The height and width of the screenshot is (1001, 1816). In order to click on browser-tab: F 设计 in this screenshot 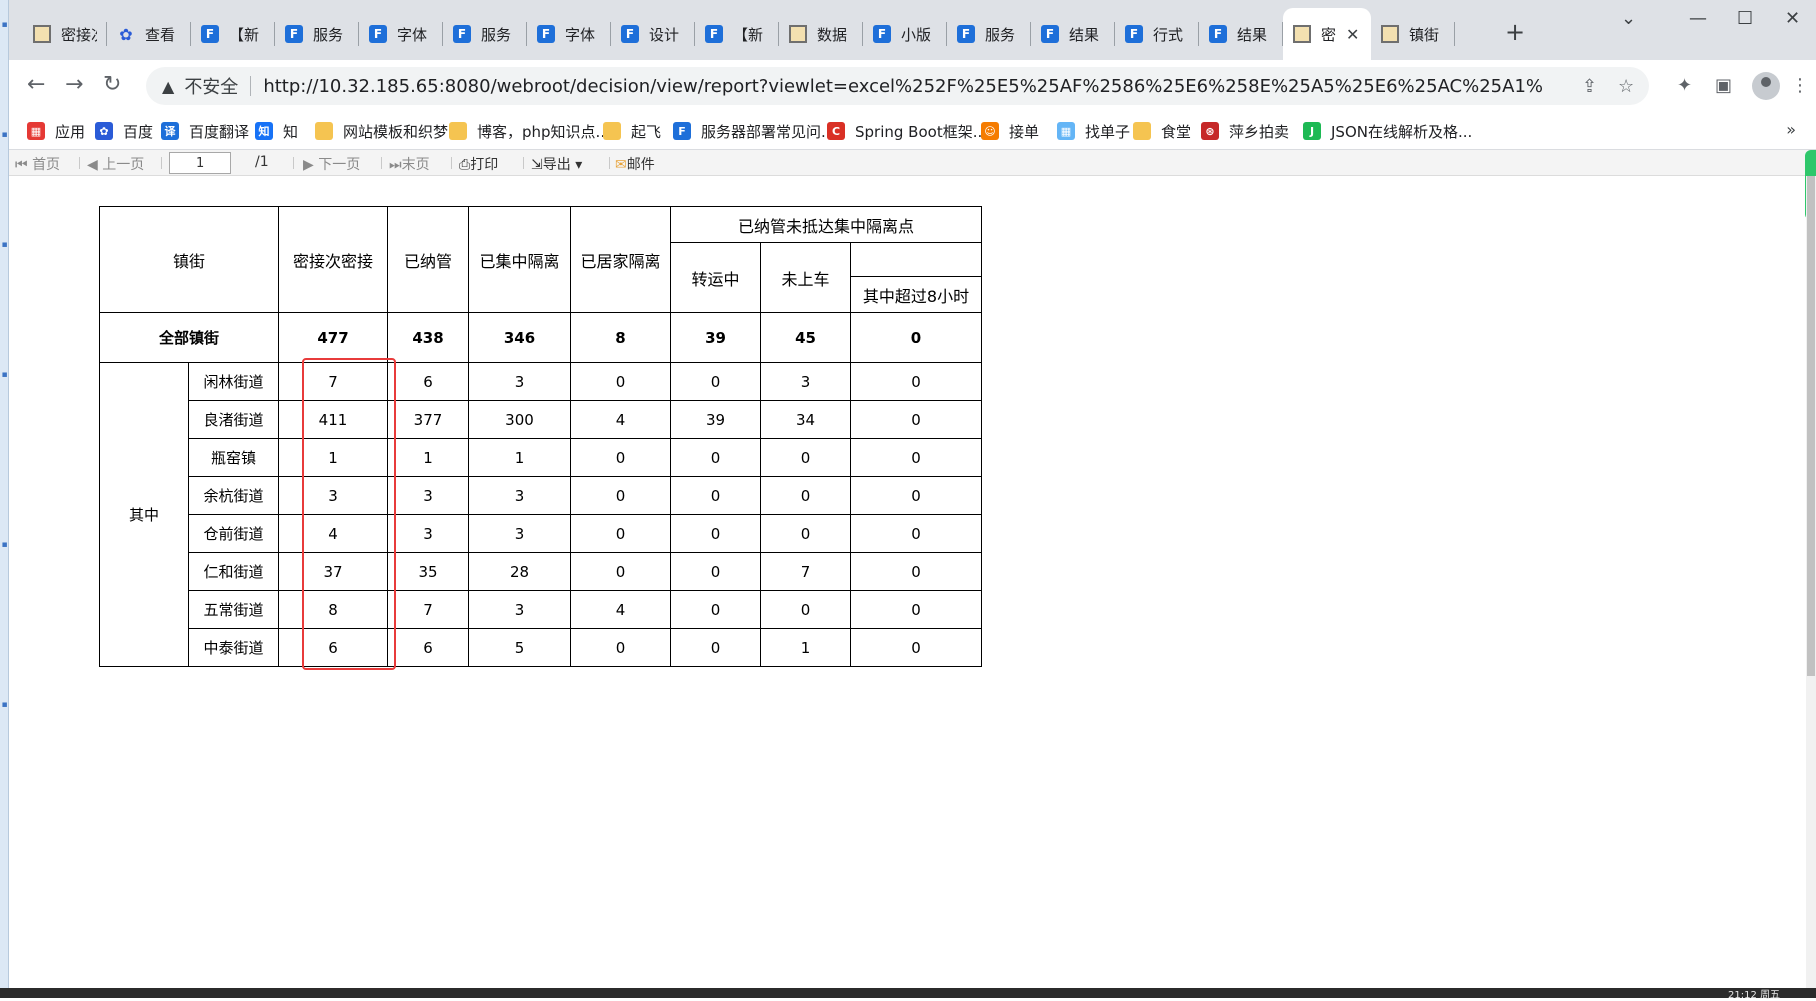, I will do `click(653, 34)`.